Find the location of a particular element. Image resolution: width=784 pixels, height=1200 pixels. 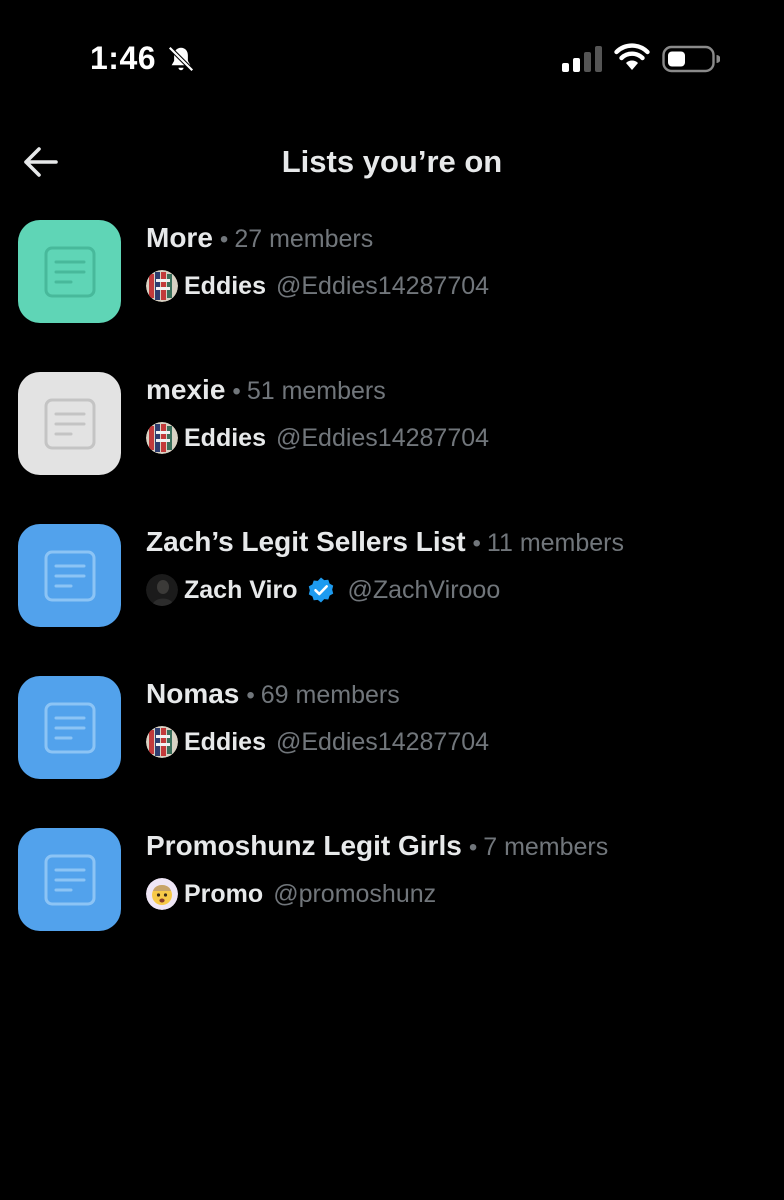

list-title-line: Nomas • 69 members is located at coordinates (273, 694).